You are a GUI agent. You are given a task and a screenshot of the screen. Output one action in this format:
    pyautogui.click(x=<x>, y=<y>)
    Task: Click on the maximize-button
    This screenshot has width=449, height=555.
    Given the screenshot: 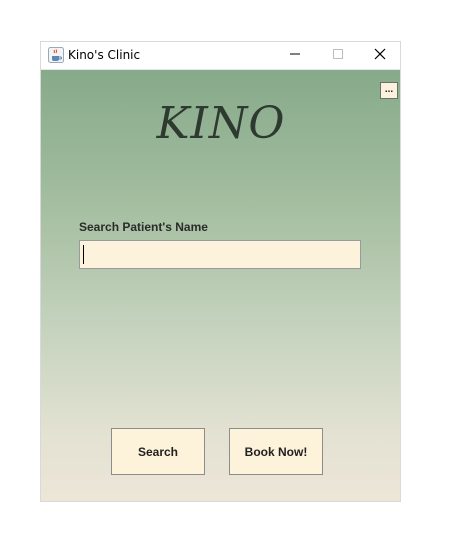 What is the action you would take?
    pyautogui.click(x=338, y=55)
    